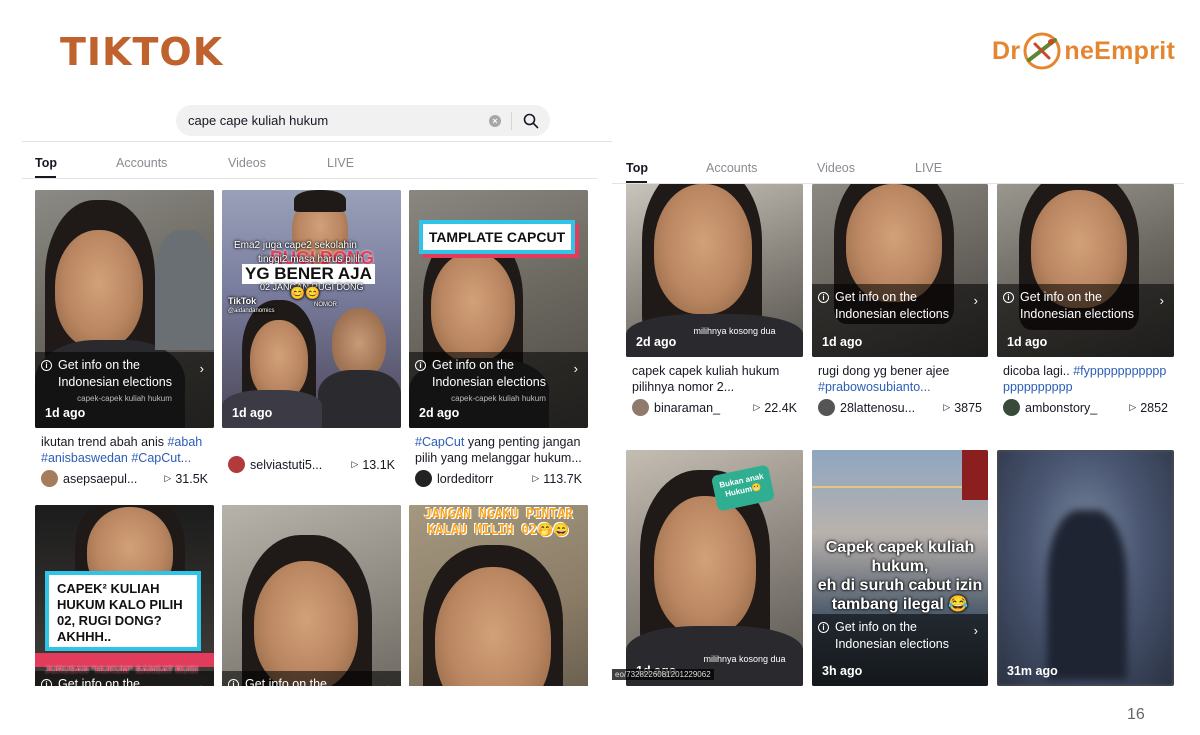 The image size is (1200, 735). I want to click on template-banner: TAMPLATE CAPCUT, so click(497, 237).